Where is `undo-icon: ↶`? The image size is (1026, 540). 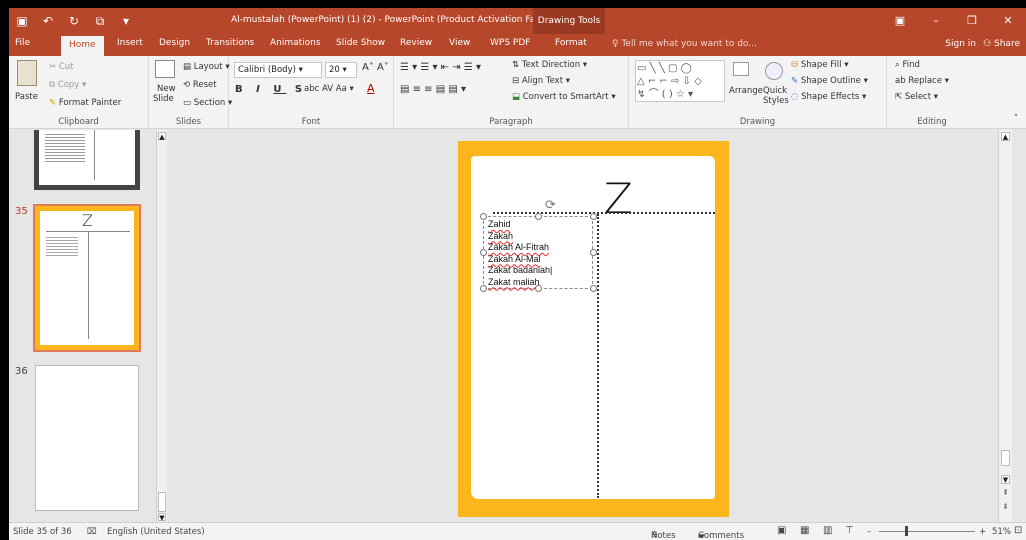
undo-icon: ↶ is located at coordinates (48, 21).